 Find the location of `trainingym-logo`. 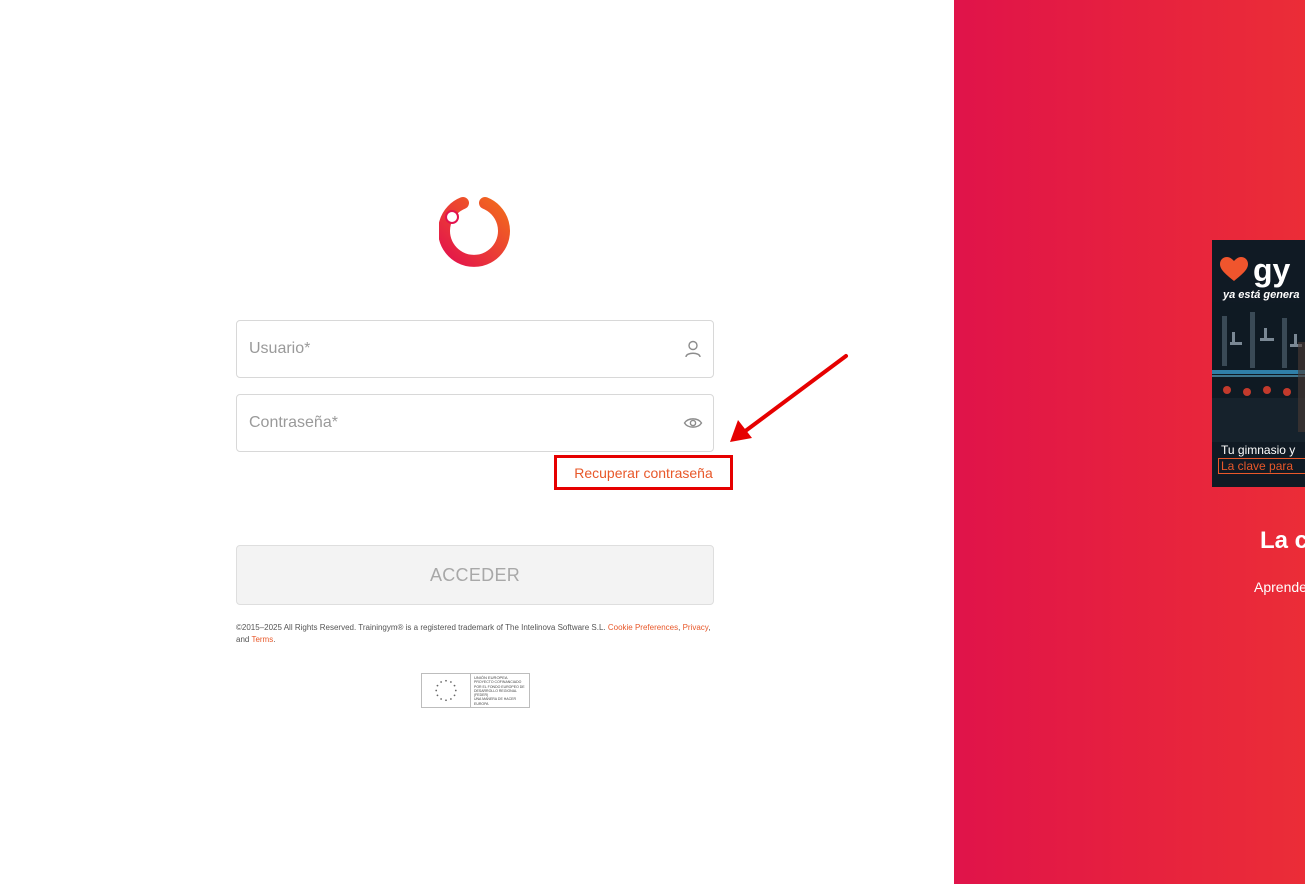

trainingym-logo is located at coordinates (474, 232).